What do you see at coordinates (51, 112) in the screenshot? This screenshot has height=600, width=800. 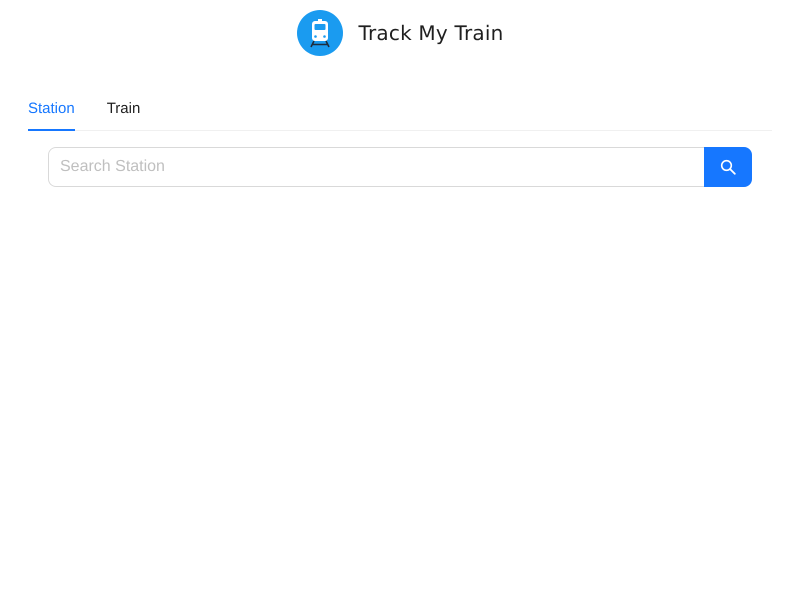 I see `tab: Station` at bounding box center [51, 112].